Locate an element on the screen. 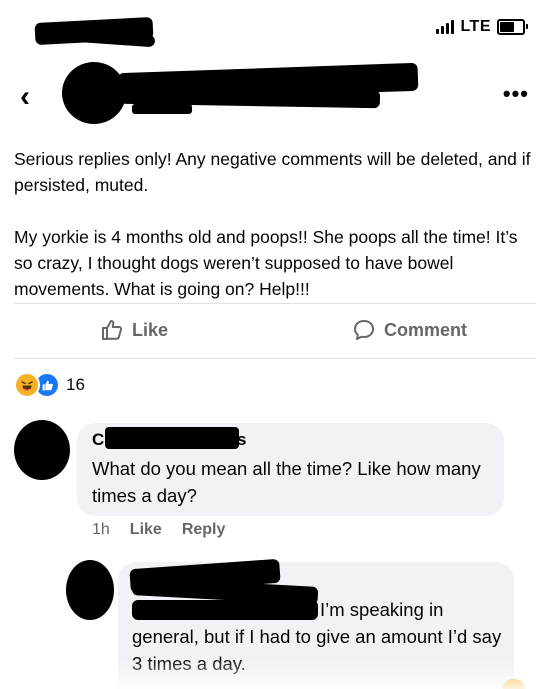 This screenshot has height=689, width=551. reaction-count: 16 is located at coordinates (75, 384).